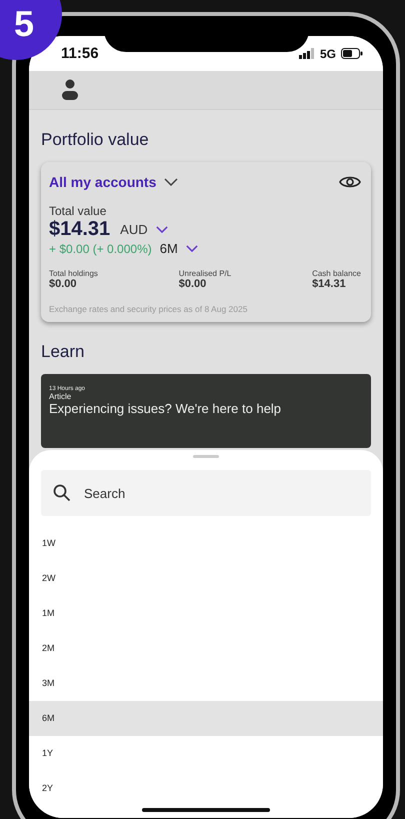  I want to click on eye-icon, so click(350, 182).